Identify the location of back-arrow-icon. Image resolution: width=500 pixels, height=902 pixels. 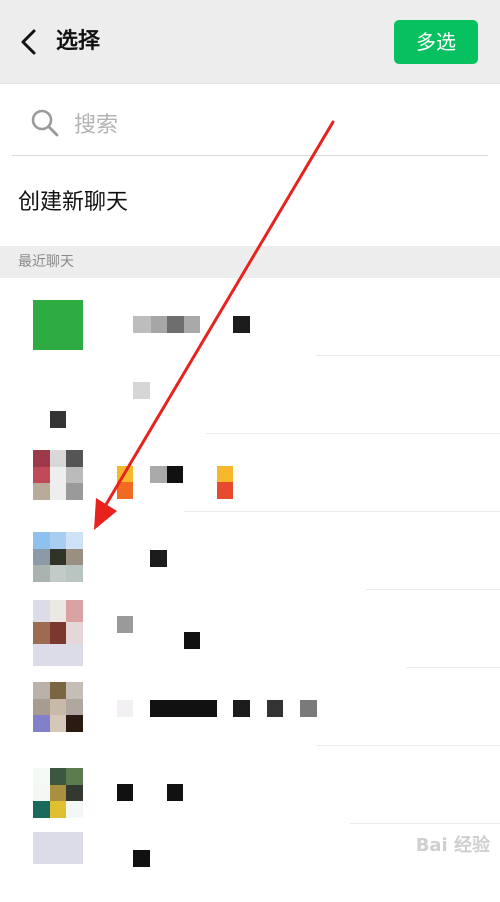
(28, 42).